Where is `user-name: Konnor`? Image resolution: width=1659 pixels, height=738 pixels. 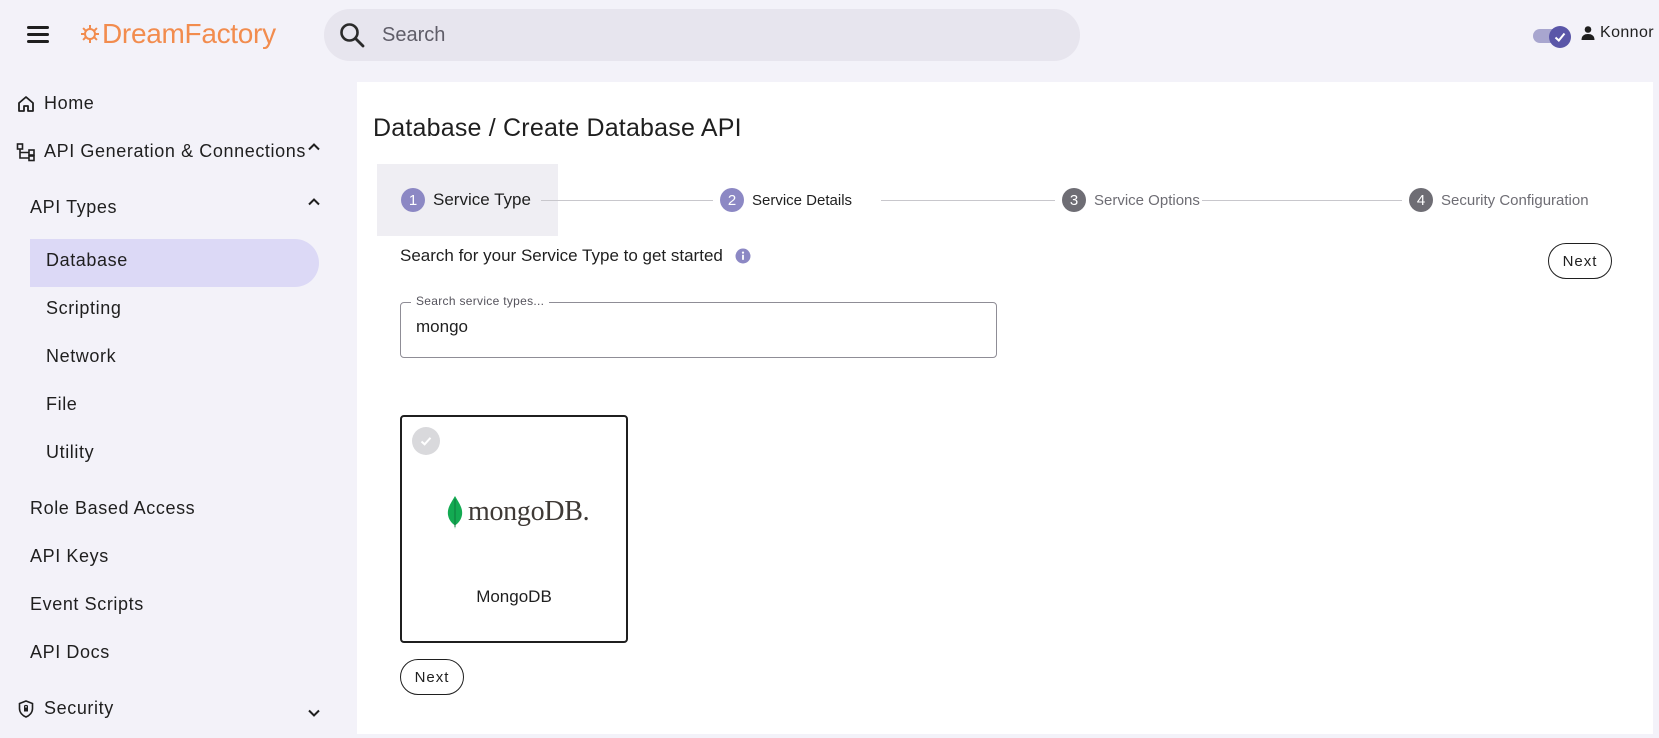 user-name: Konnor is located at coordinates (1627, 32).